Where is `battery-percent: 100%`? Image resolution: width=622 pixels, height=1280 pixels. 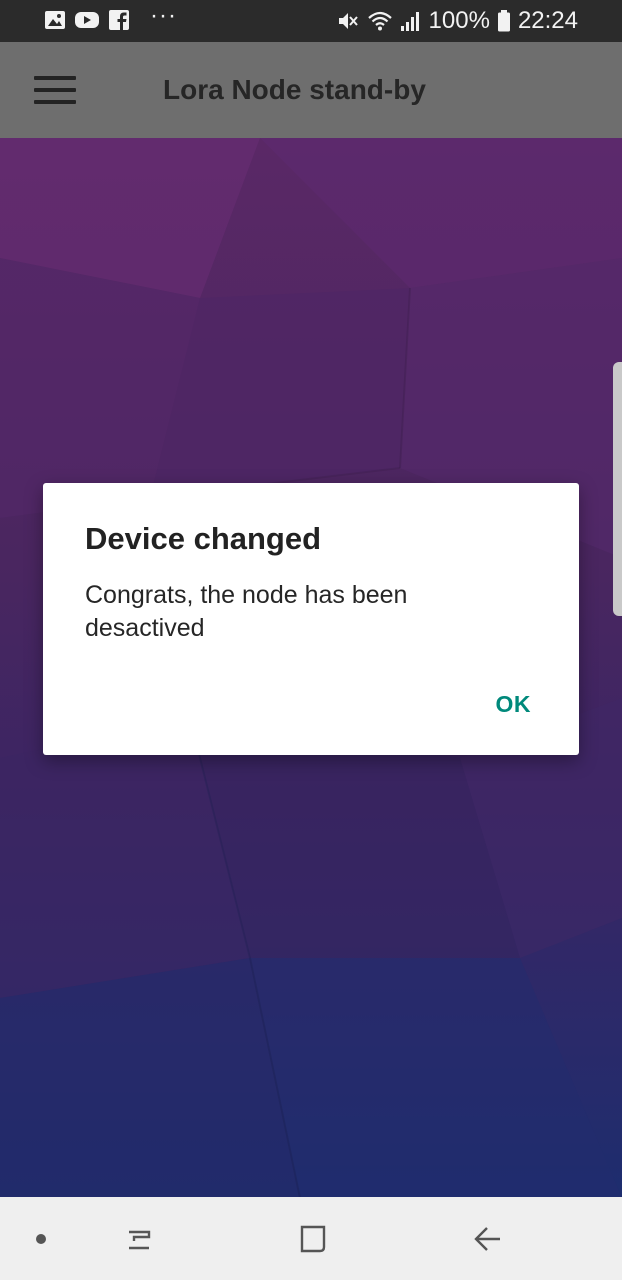
battery-percent: 100% is located at coordinates (459, 20).